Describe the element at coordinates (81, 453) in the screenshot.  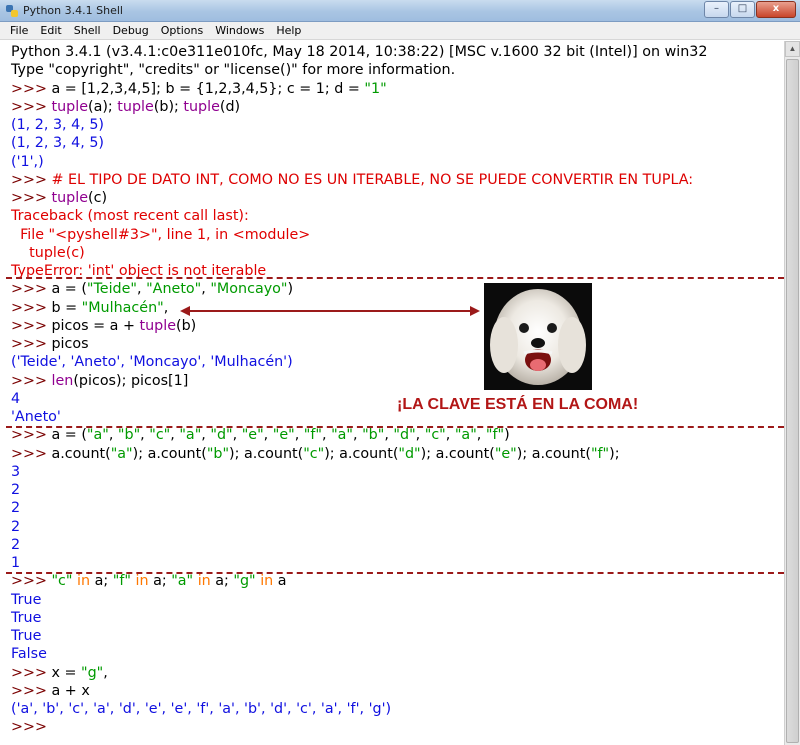
I see `shell-text: a.count(` at that location.